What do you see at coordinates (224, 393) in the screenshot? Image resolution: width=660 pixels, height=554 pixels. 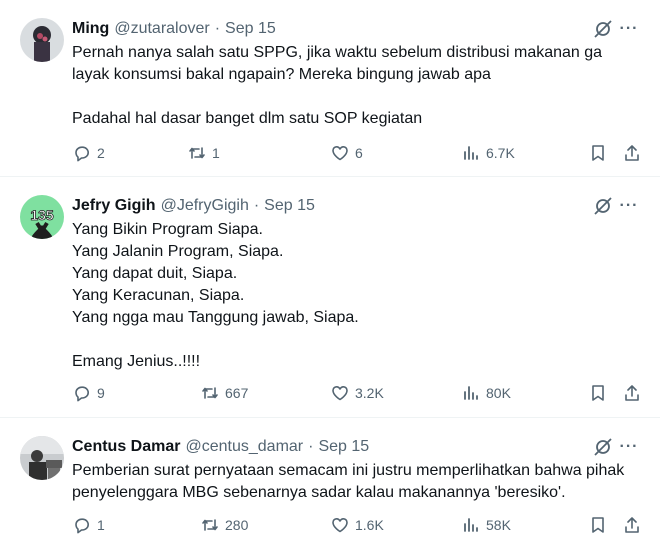 I see `repost-button: 667` at bounding box center [224, 393].